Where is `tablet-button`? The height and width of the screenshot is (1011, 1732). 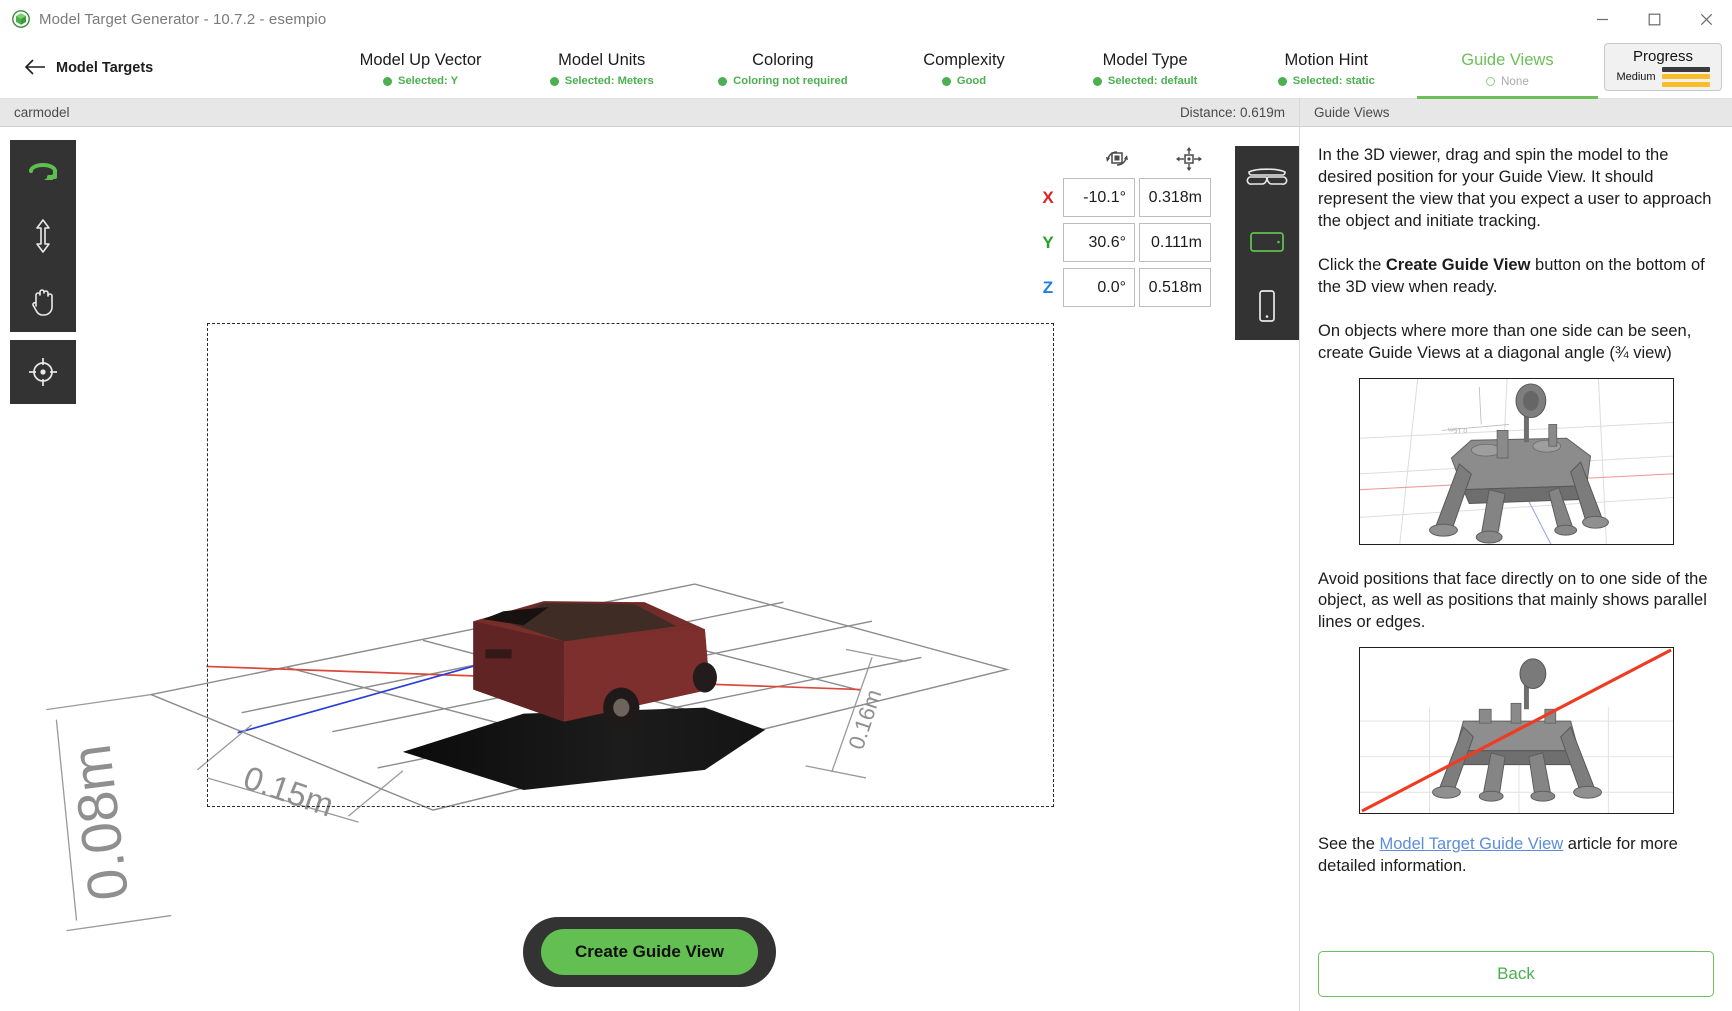 tablet-button is located at coordinates (1267, 242).